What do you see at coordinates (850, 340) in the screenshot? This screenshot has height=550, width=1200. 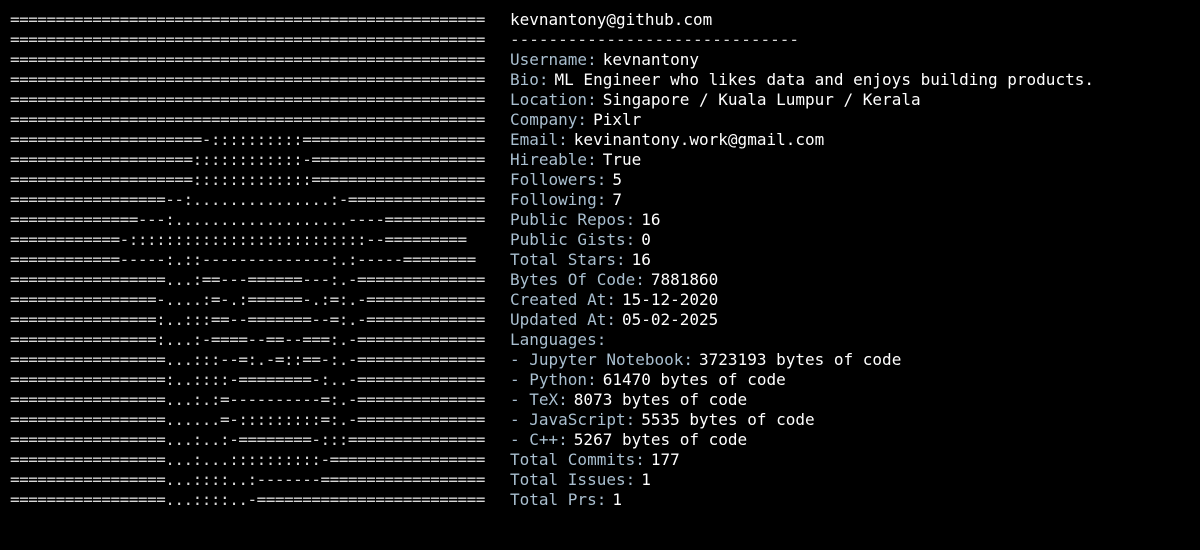 I see `profile-field-row: Languages:` at bounding box center [850, 340].